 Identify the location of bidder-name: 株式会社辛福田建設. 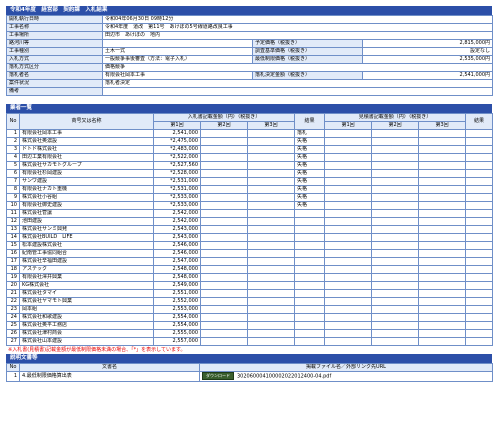
(86, 261).